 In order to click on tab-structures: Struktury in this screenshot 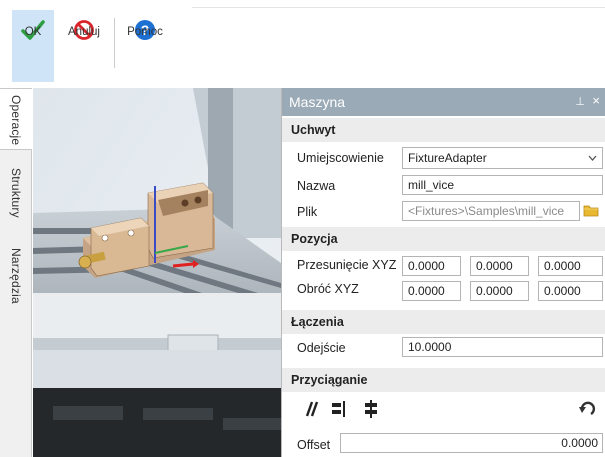, I will do `click(16, 203)`.